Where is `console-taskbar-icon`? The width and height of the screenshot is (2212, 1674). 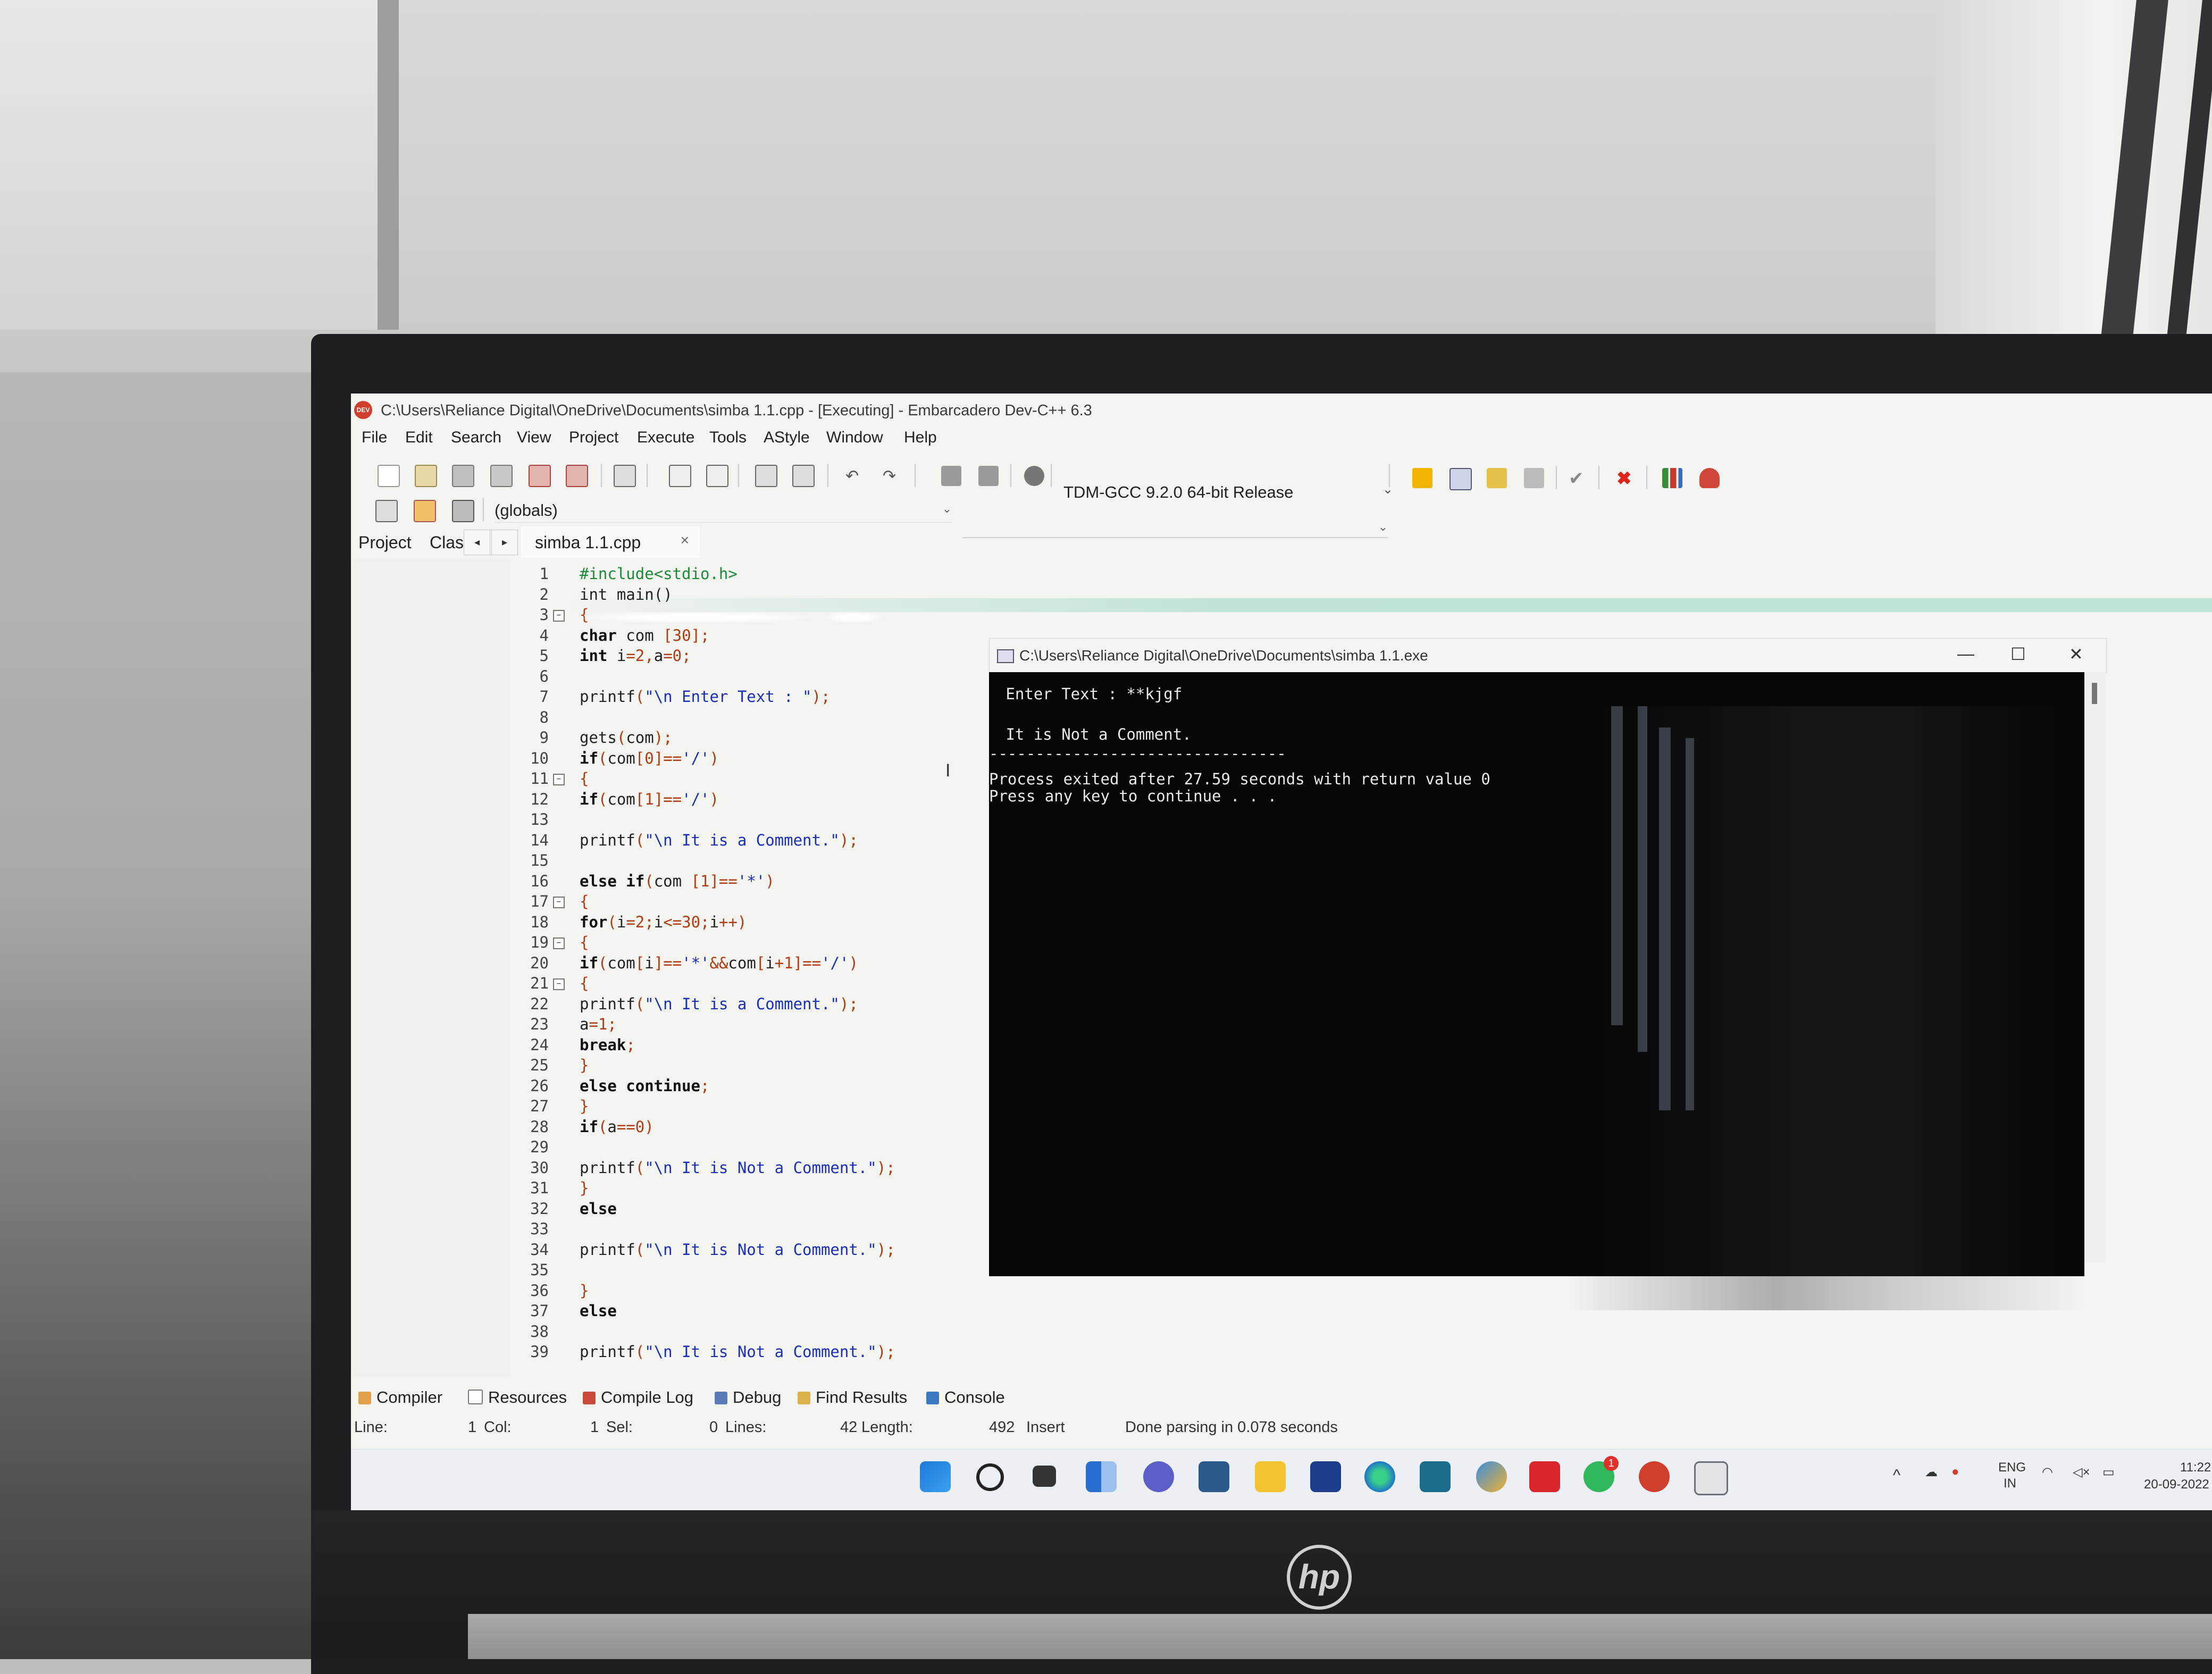 console-taskbar-icon is located at coordinates (1711, 1478).